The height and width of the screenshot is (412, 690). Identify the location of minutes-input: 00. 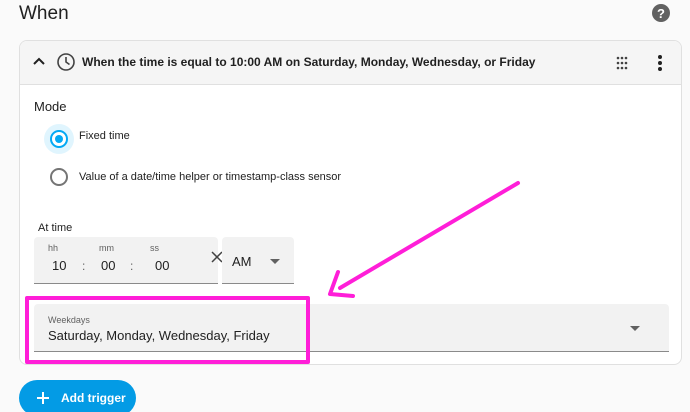
(108, 265).